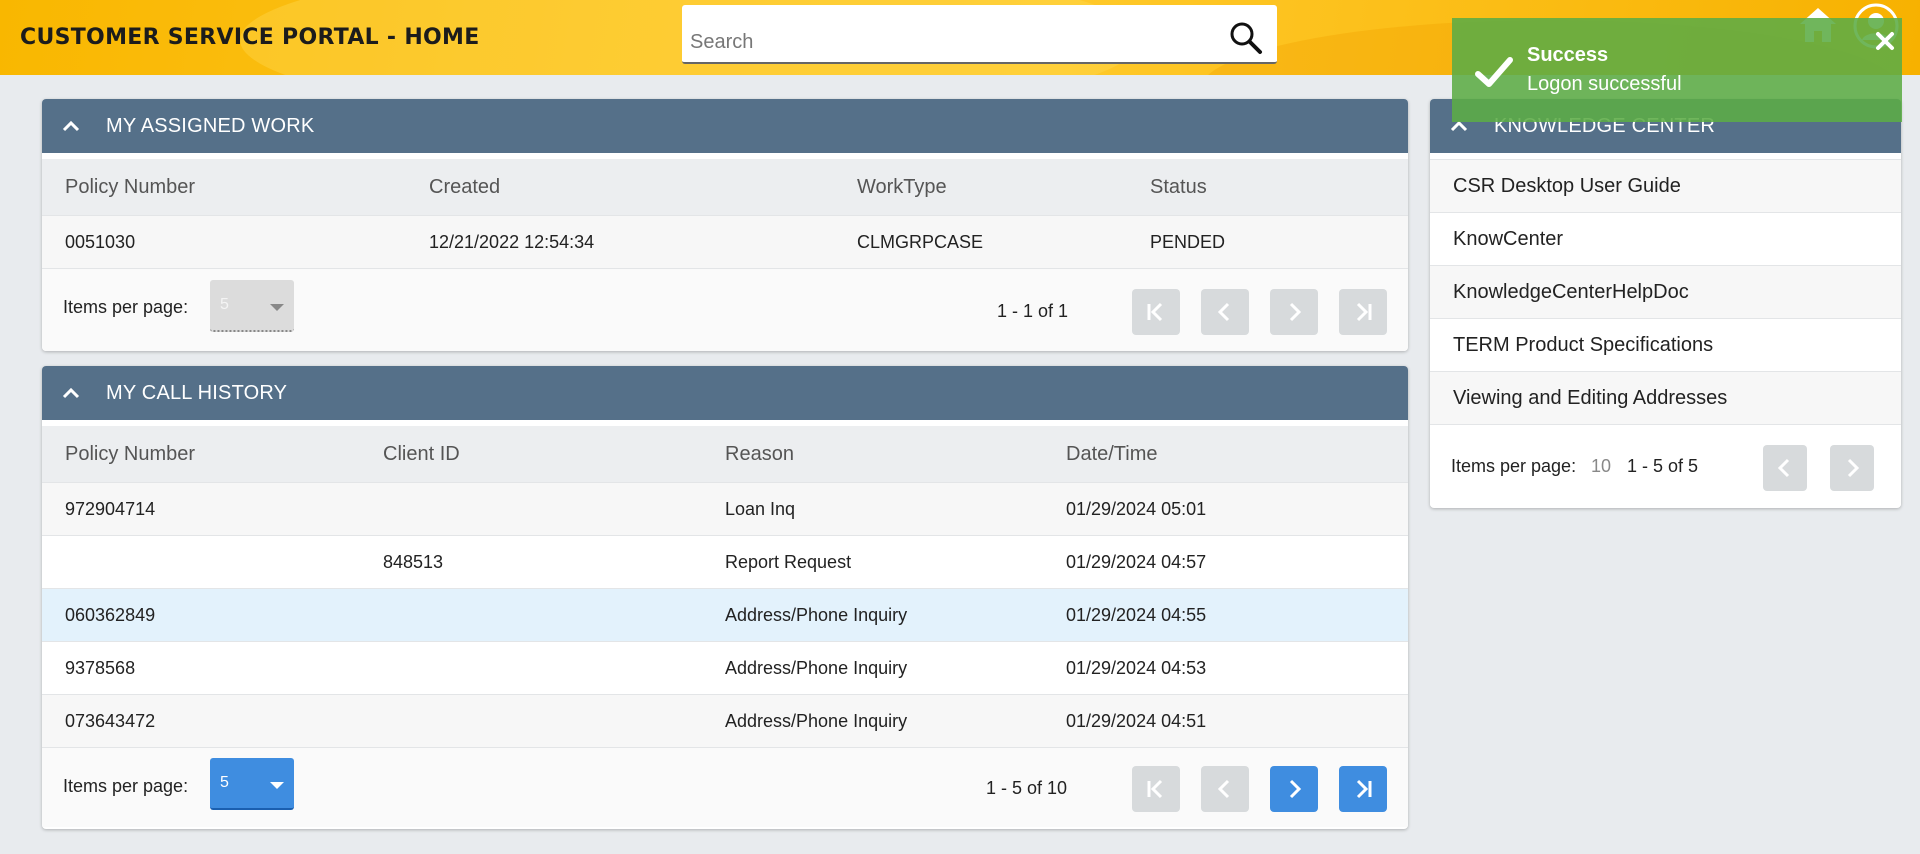  Describe the element at coordinates (760, 508) in the screenshot. I see `cell-reason: Loan Inq` at that location.